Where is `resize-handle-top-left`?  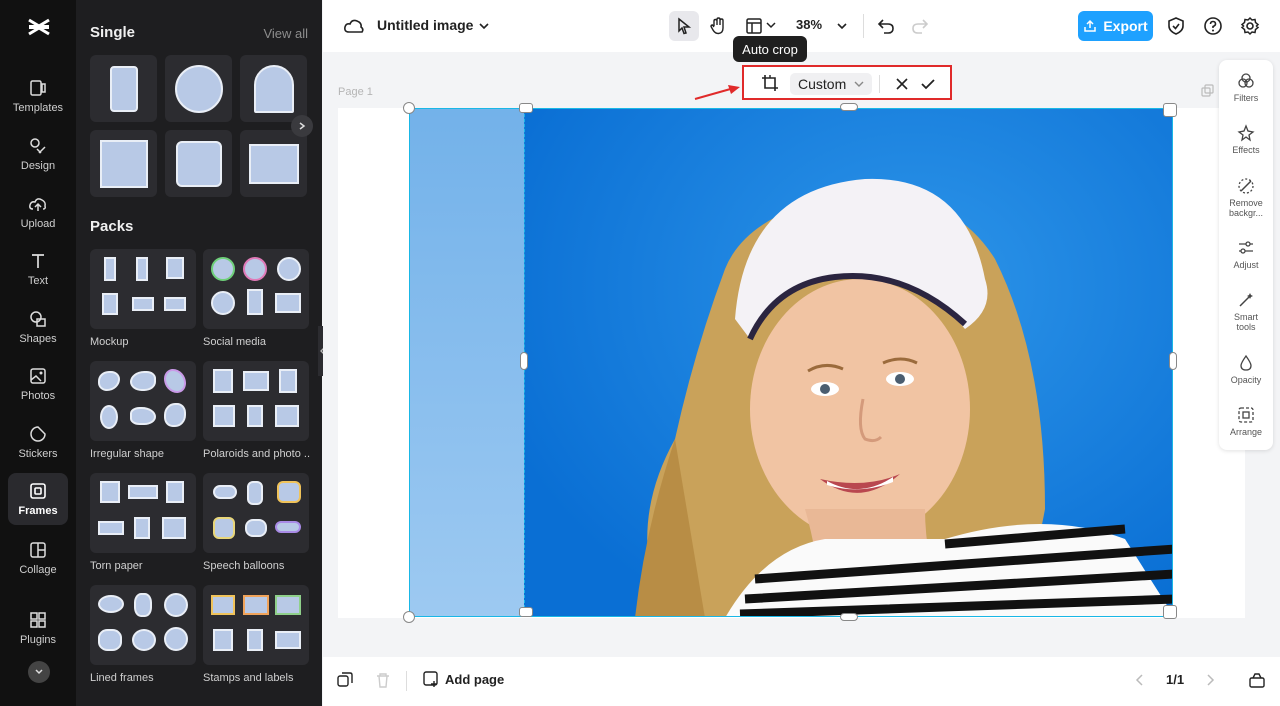
resize-handle-top-left is located at coordinates (409, 108).